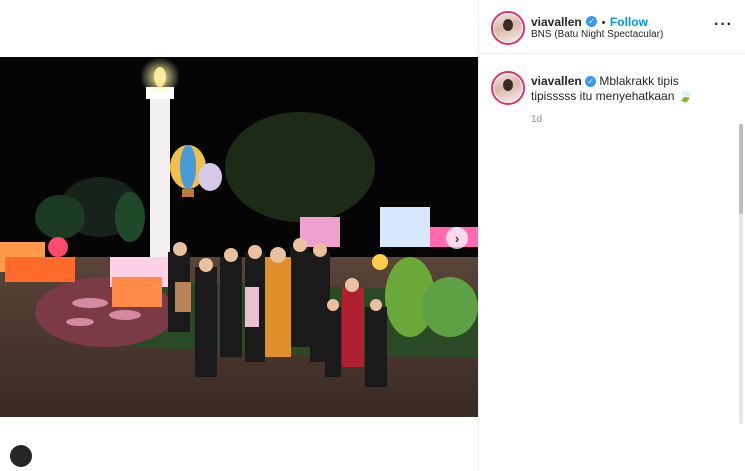 The image size is (745, 471). Describe the element at coordinates (723, 25) in the screenshot. I see `more-options-icon: ···` at that location.